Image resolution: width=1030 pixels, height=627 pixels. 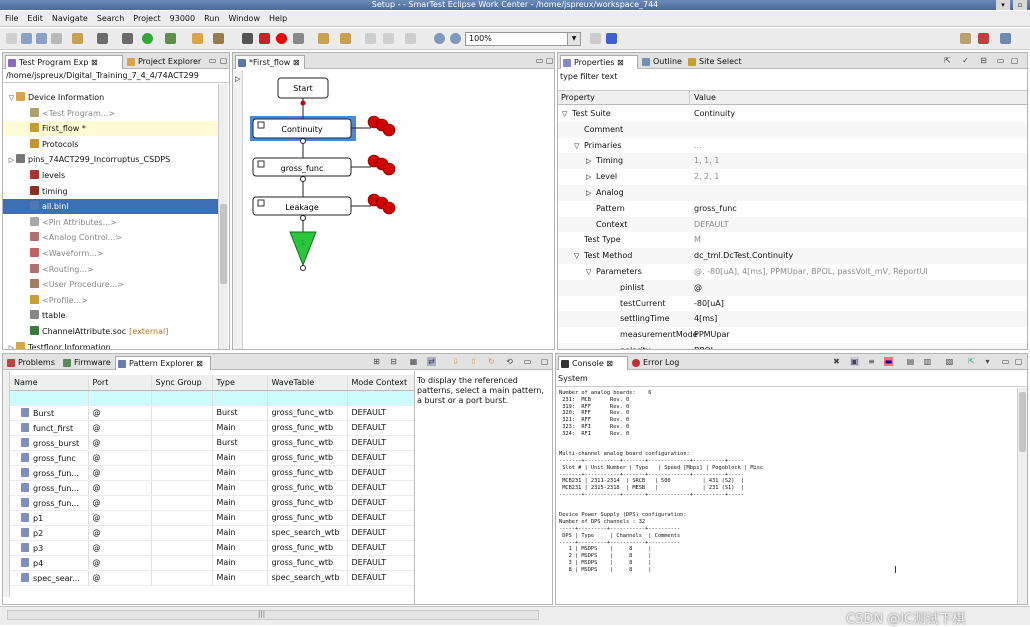 I want to click on property-row: settlingTime 4[ms], so click(x=792, y=319).